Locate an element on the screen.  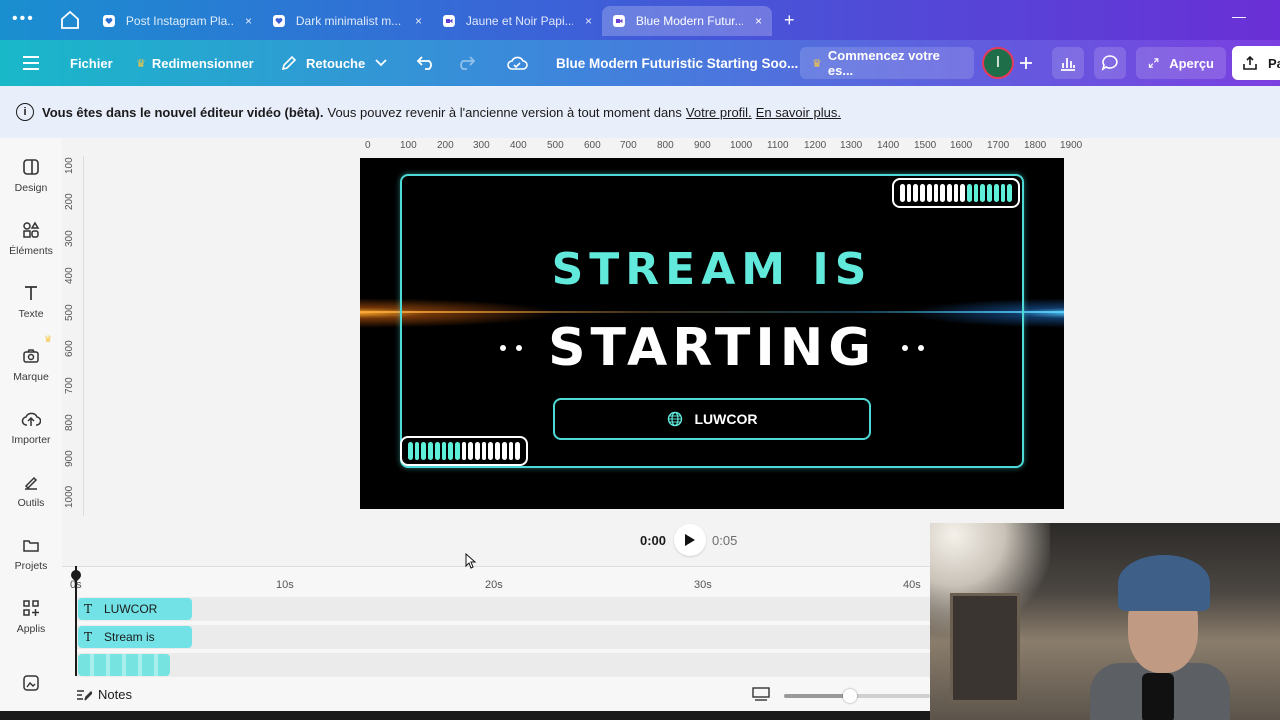
progress-bar-top-right is located at coordinates (956, 193).